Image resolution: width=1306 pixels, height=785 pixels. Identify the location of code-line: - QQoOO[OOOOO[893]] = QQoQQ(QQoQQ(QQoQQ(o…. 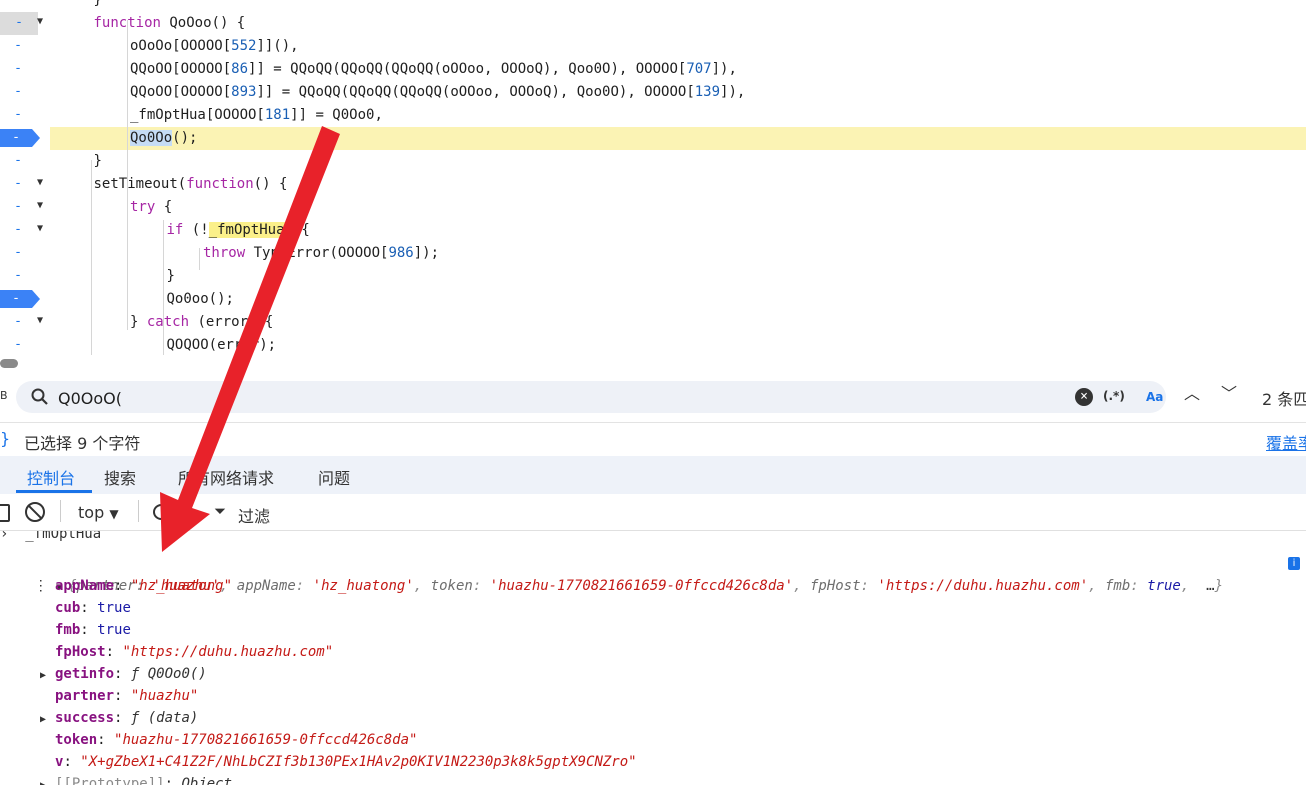
(653, 92).